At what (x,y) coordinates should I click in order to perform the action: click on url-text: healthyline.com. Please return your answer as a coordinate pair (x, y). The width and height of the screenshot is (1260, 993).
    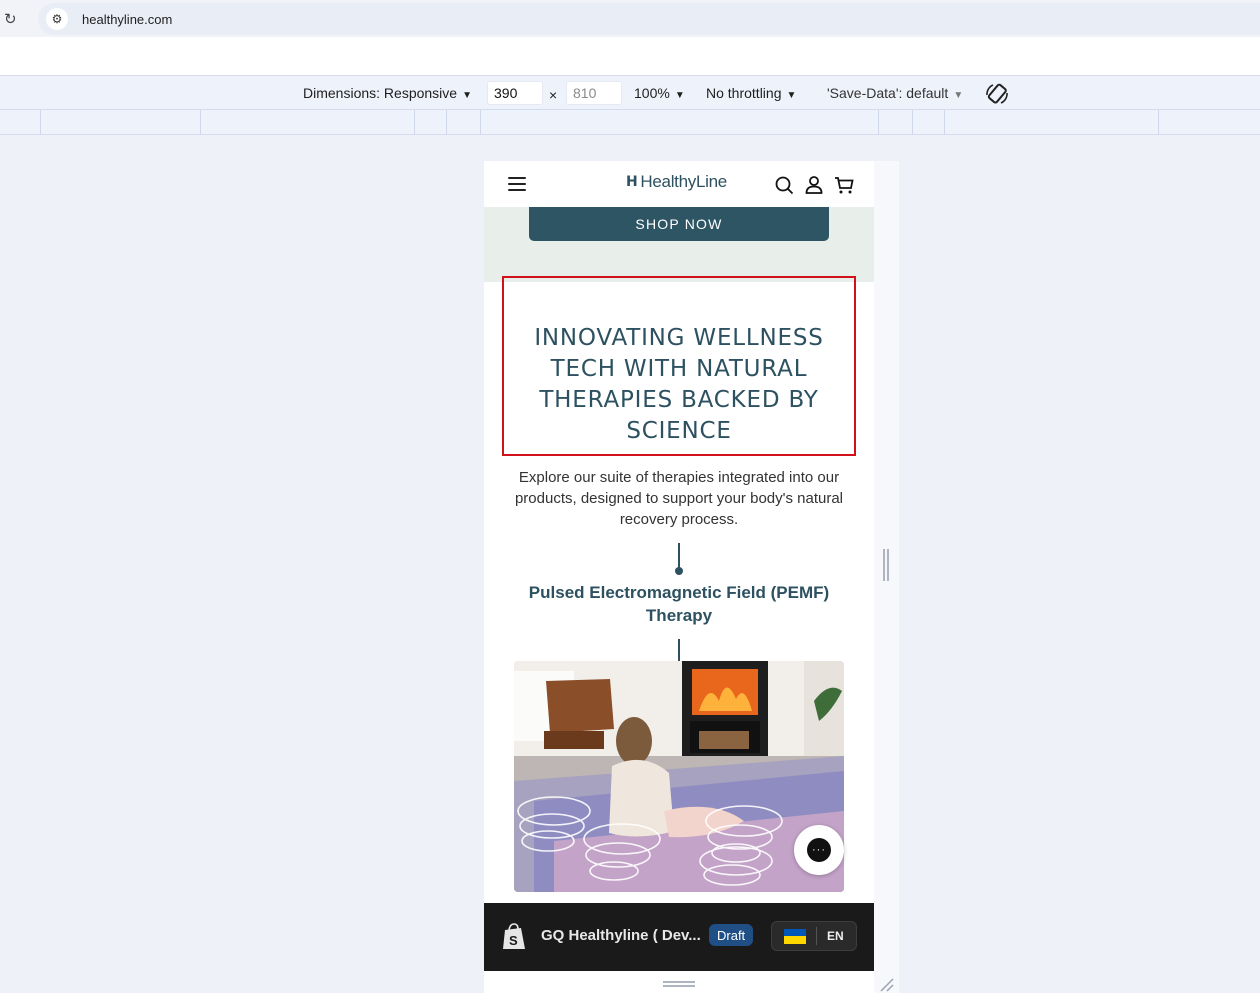
    Looking at the image, I should click on (127, 19).